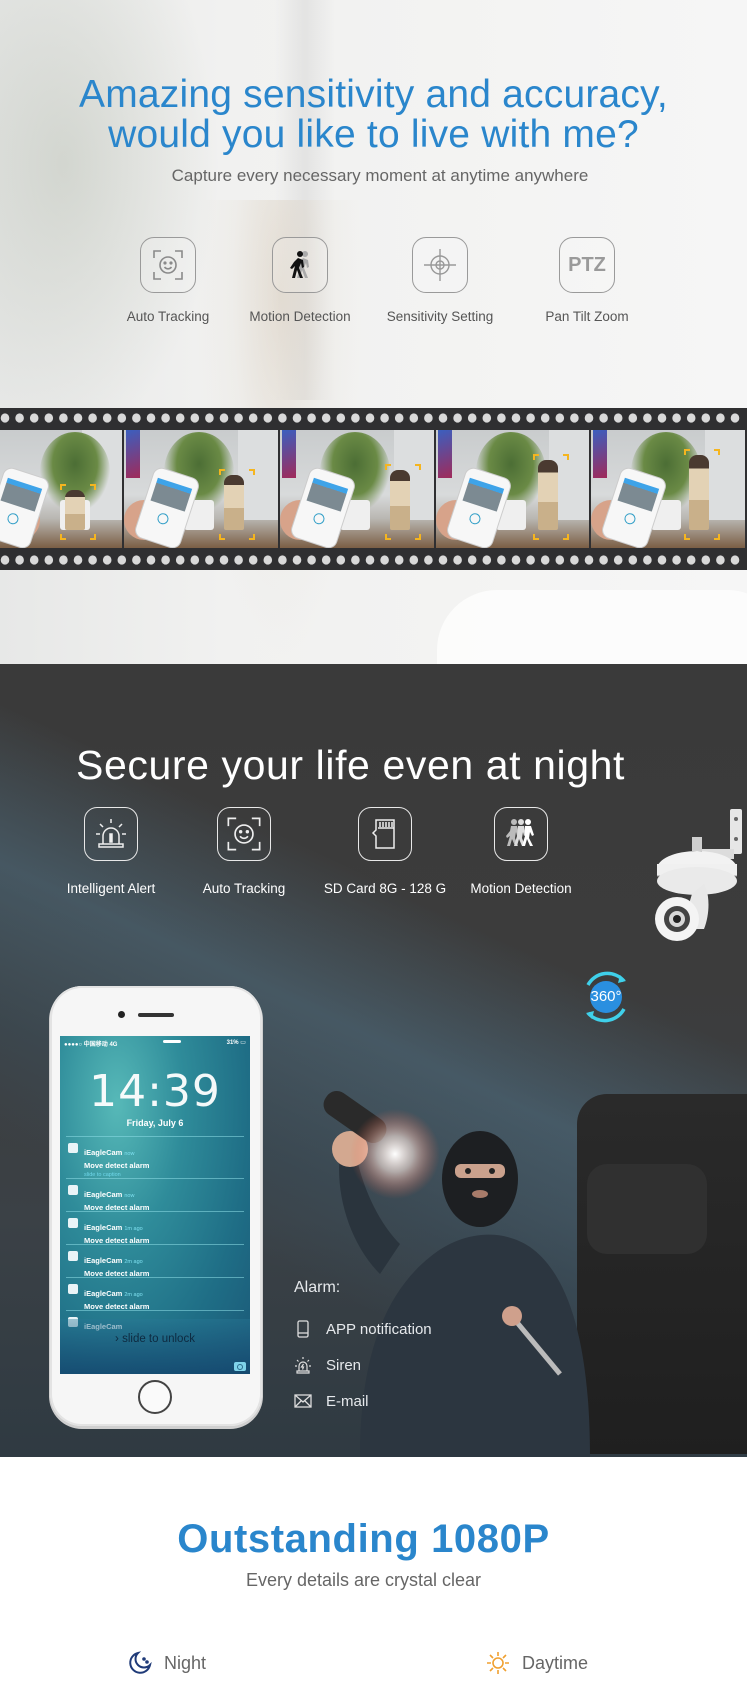  What do you see at coordinates (725, 475) in the screenshot?
I see `wall` at bounding box center [725, 475].